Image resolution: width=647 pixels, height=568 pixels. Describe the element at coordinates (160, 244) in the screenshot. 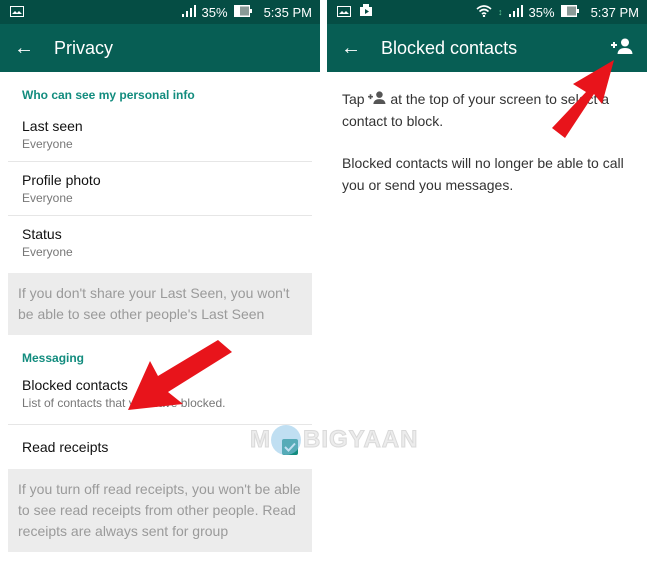

I see `setting-status: Status Everyone` at that location.